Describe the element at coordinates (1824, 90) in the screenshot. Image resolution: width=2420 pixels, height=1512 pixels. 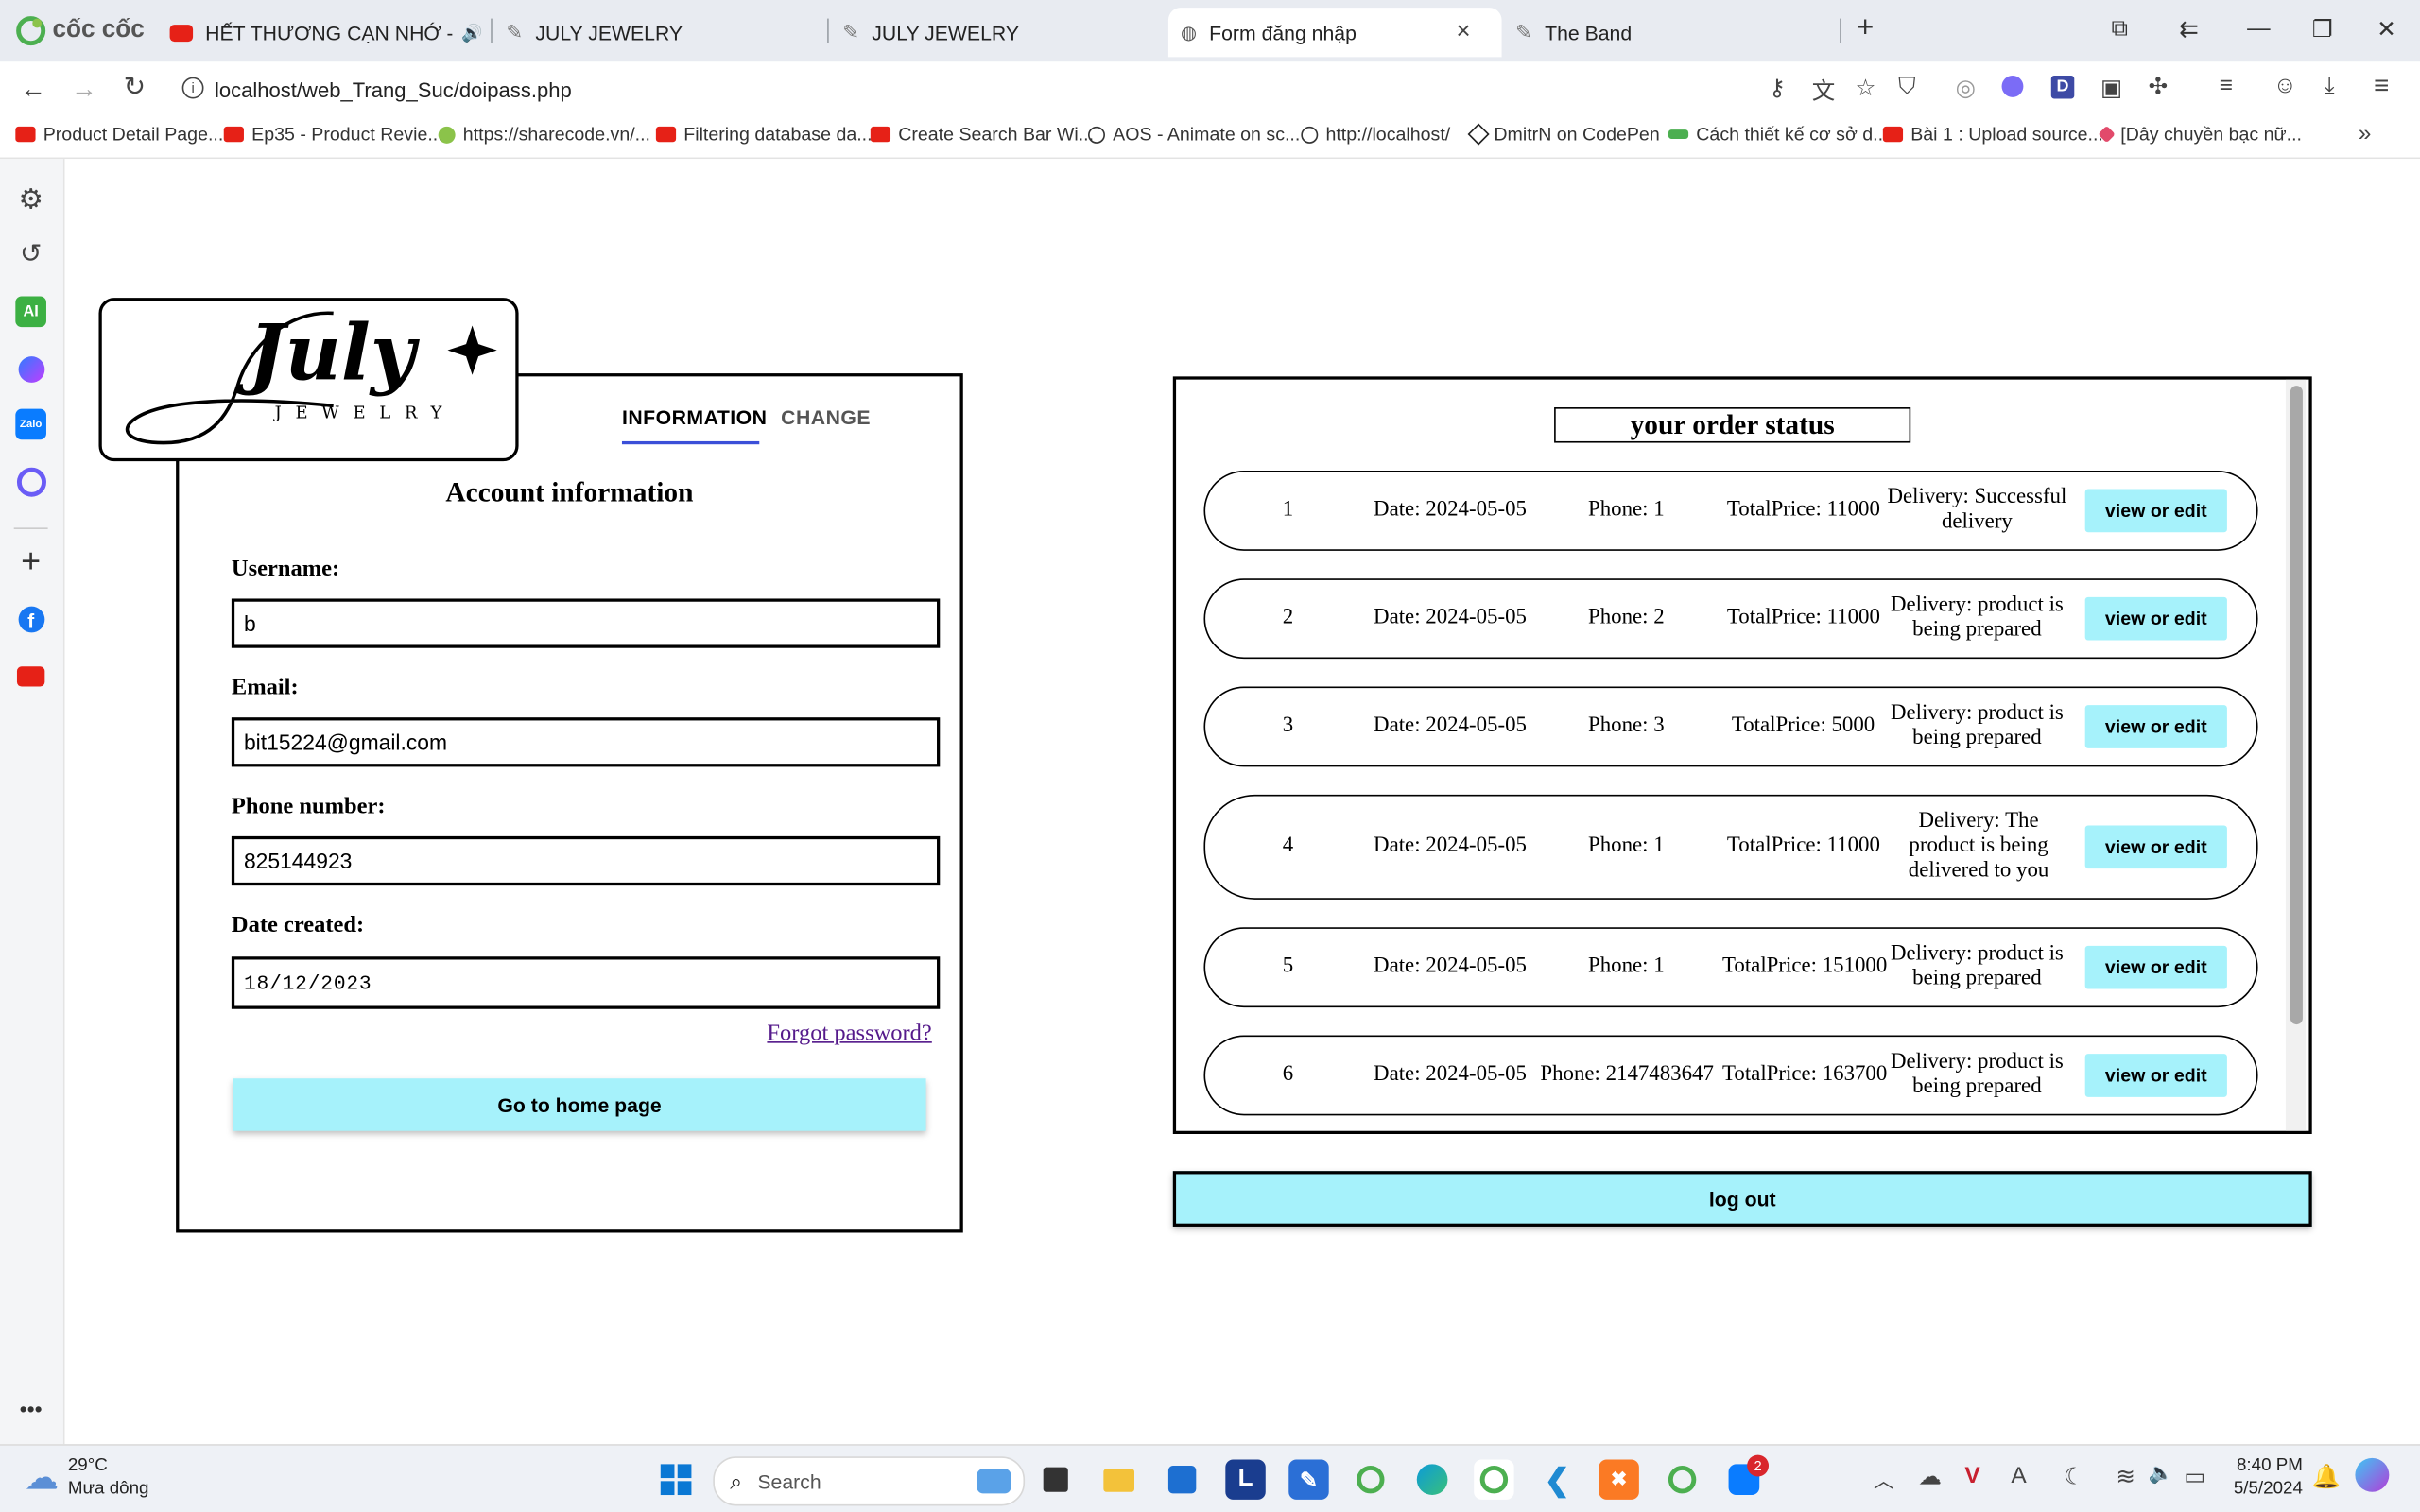
I see `translate-icon: 文` at that location.